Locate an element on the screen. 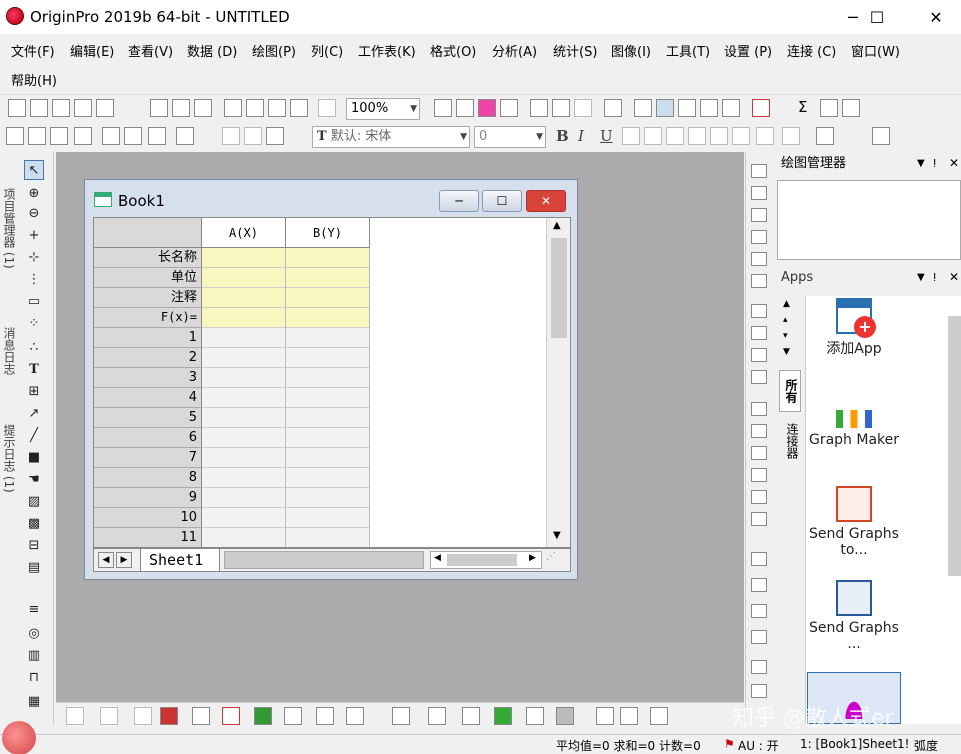 The width and height of the screenshot is (961, 754). align-left-icon is located at coordinates (759, 171).